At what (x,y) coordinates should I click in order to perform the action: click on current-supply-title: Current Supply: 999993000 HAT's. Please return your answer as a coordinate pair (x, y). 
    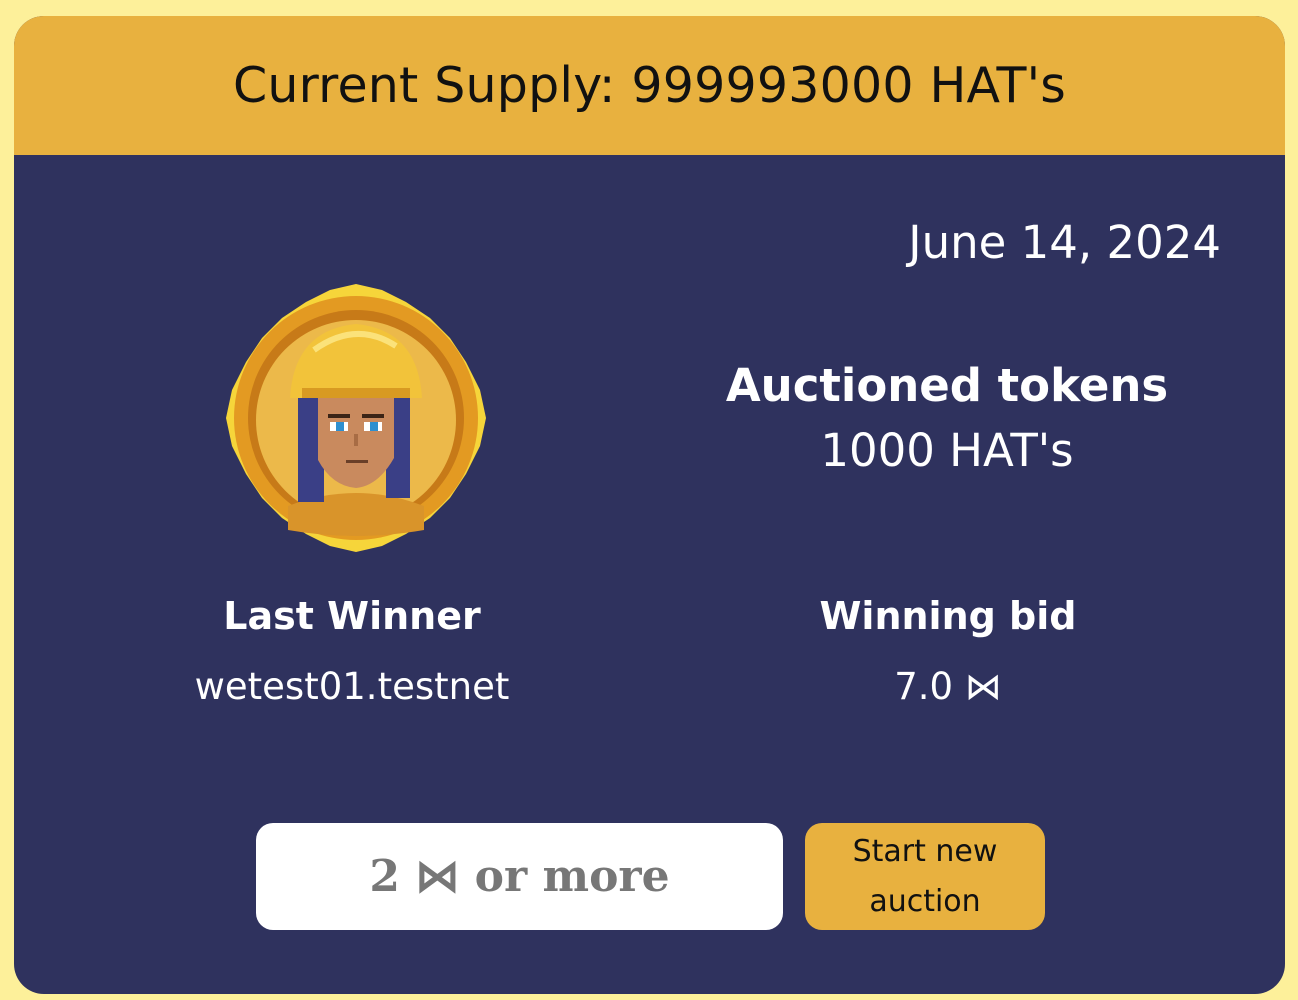
    Looking at the image, I should click on (649, 85).